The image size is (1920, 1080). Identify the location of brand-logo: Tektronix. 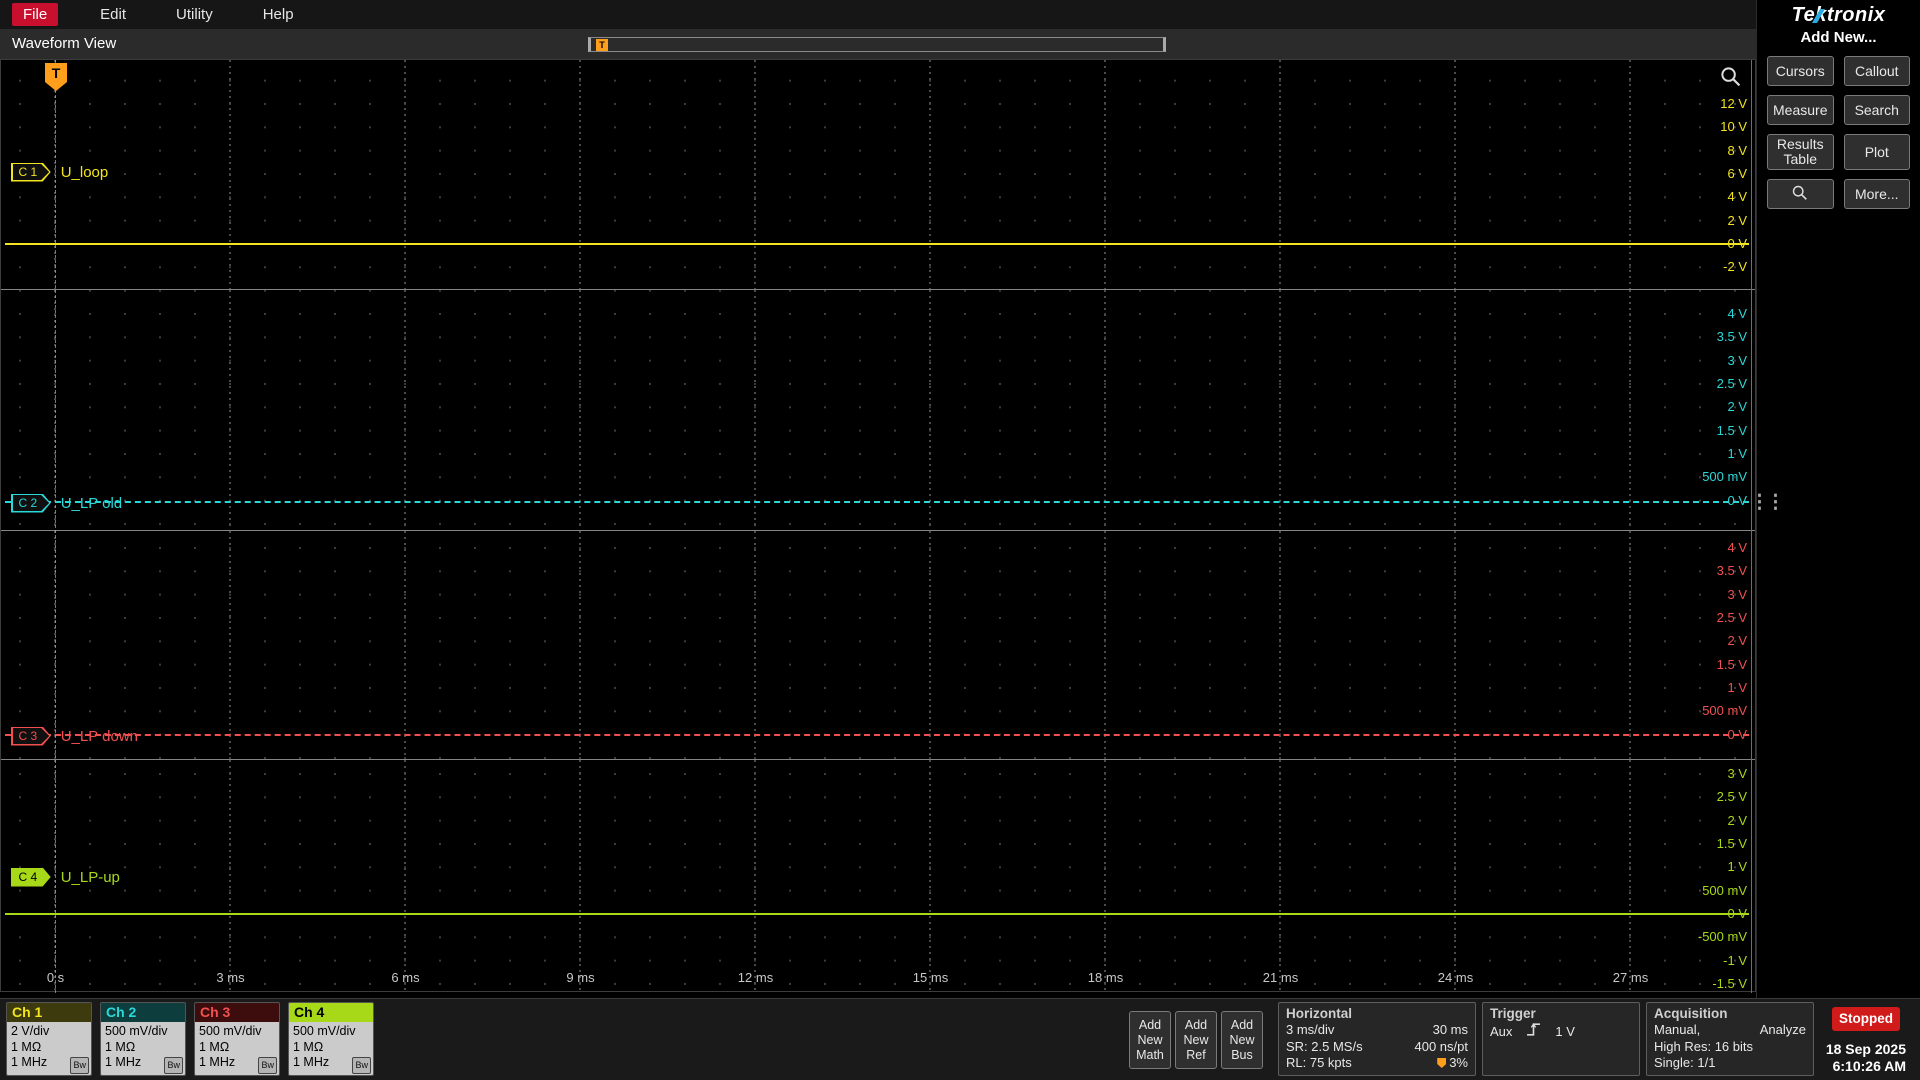
(1838, 15).